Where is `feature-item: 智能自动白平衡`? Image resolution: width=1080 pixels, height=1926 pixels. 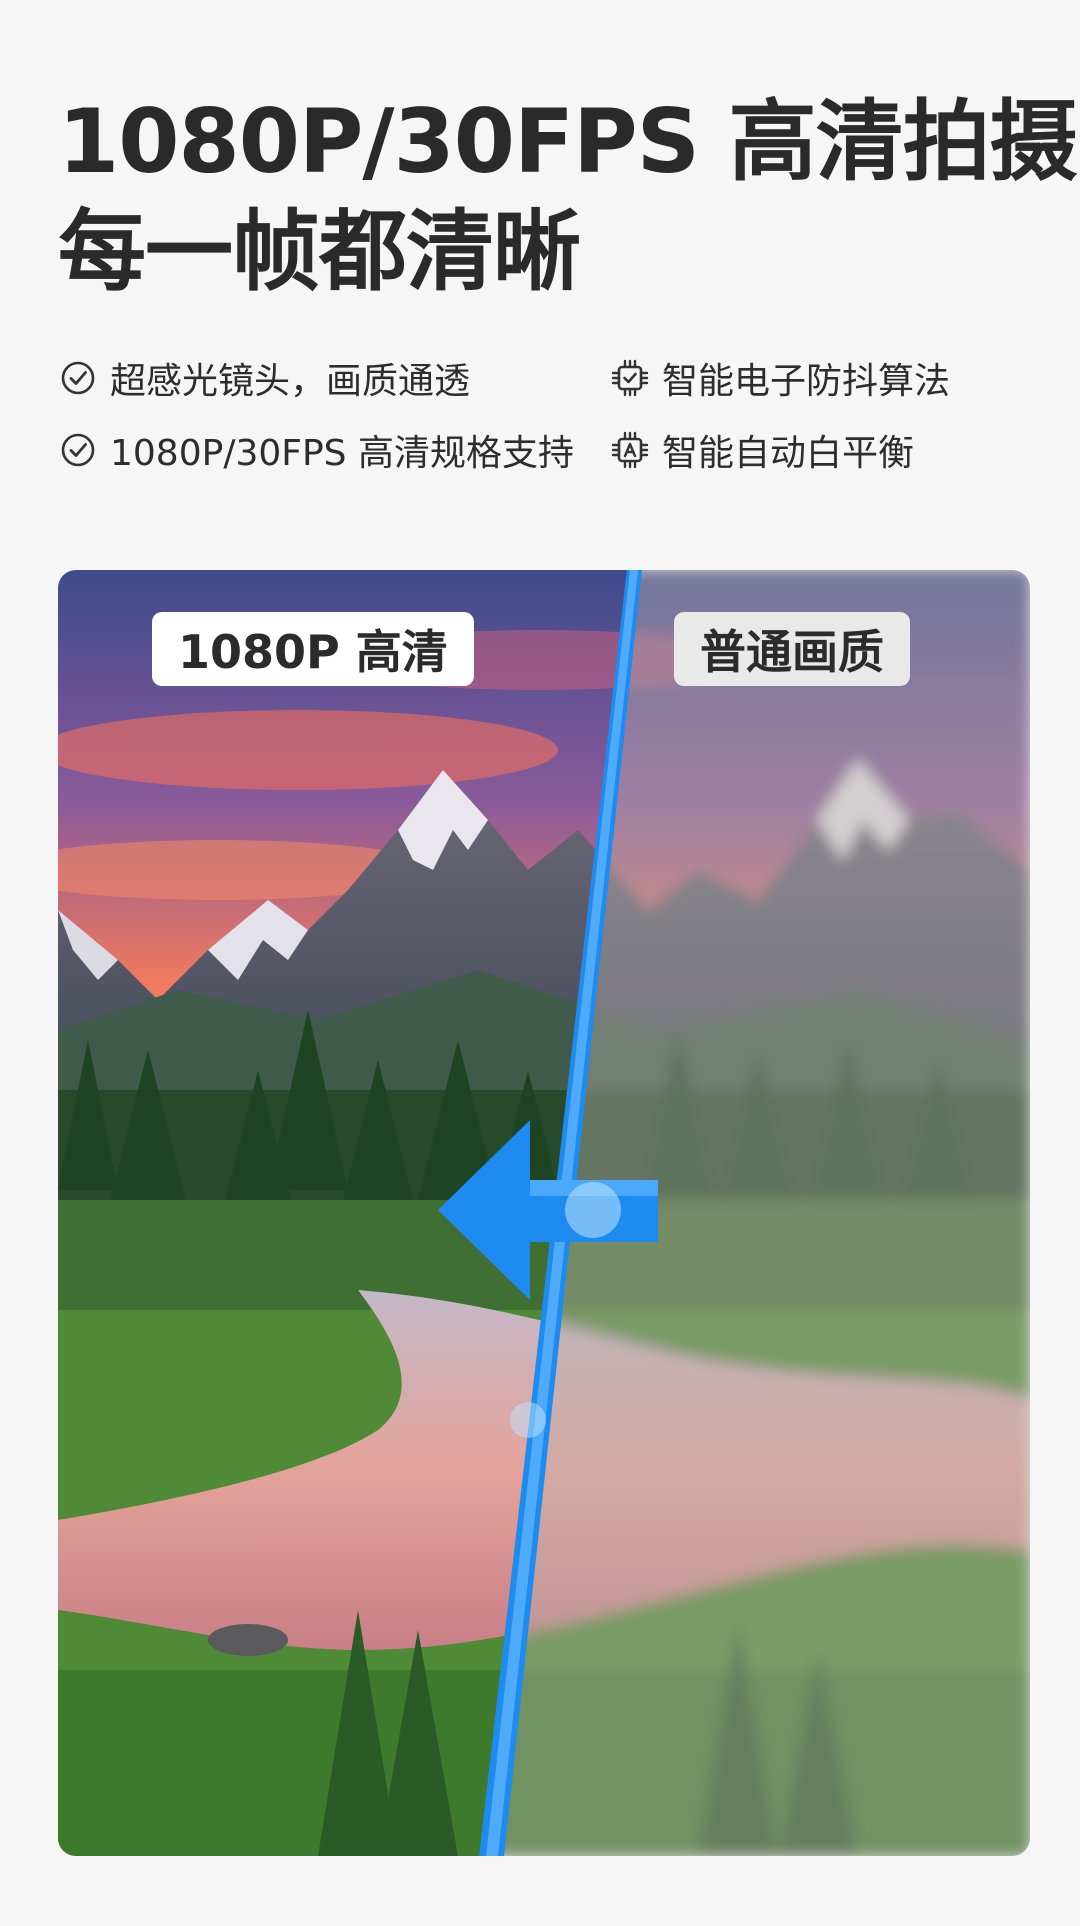 feature-item: 智能自动白平衡 is located at coordinates (762, 450).